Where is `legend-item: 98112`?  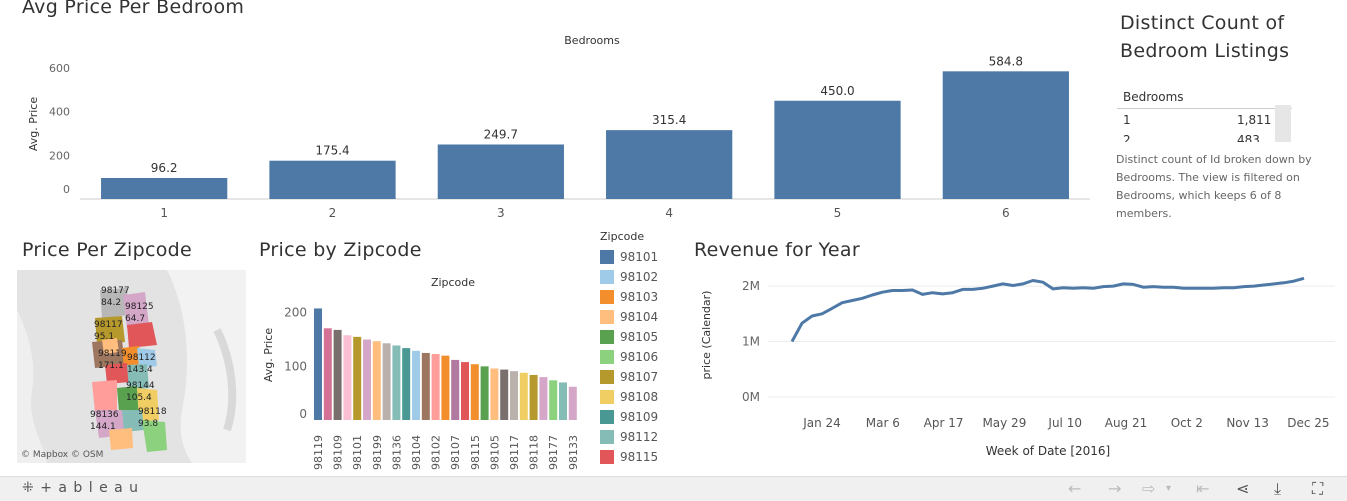
legend-item: 98112 is located at coordinates (629, 437).